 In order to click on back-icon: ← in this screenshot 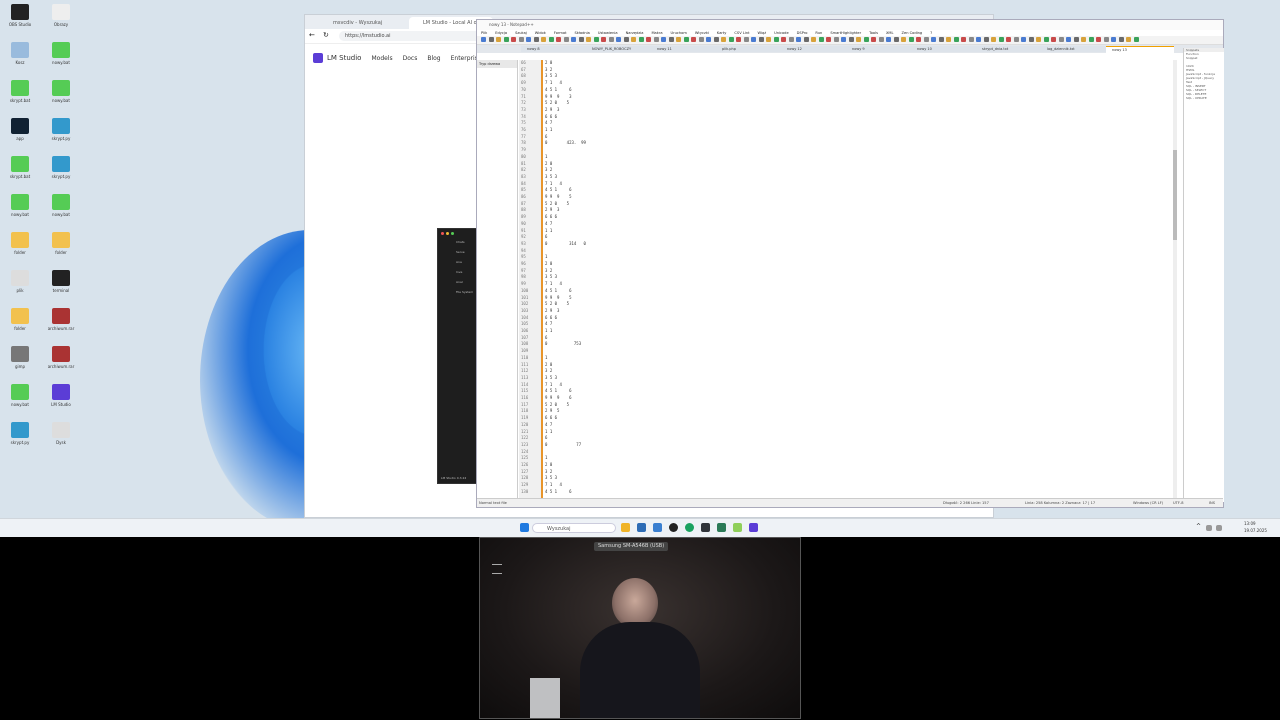, I will do `click(312, 35)`.